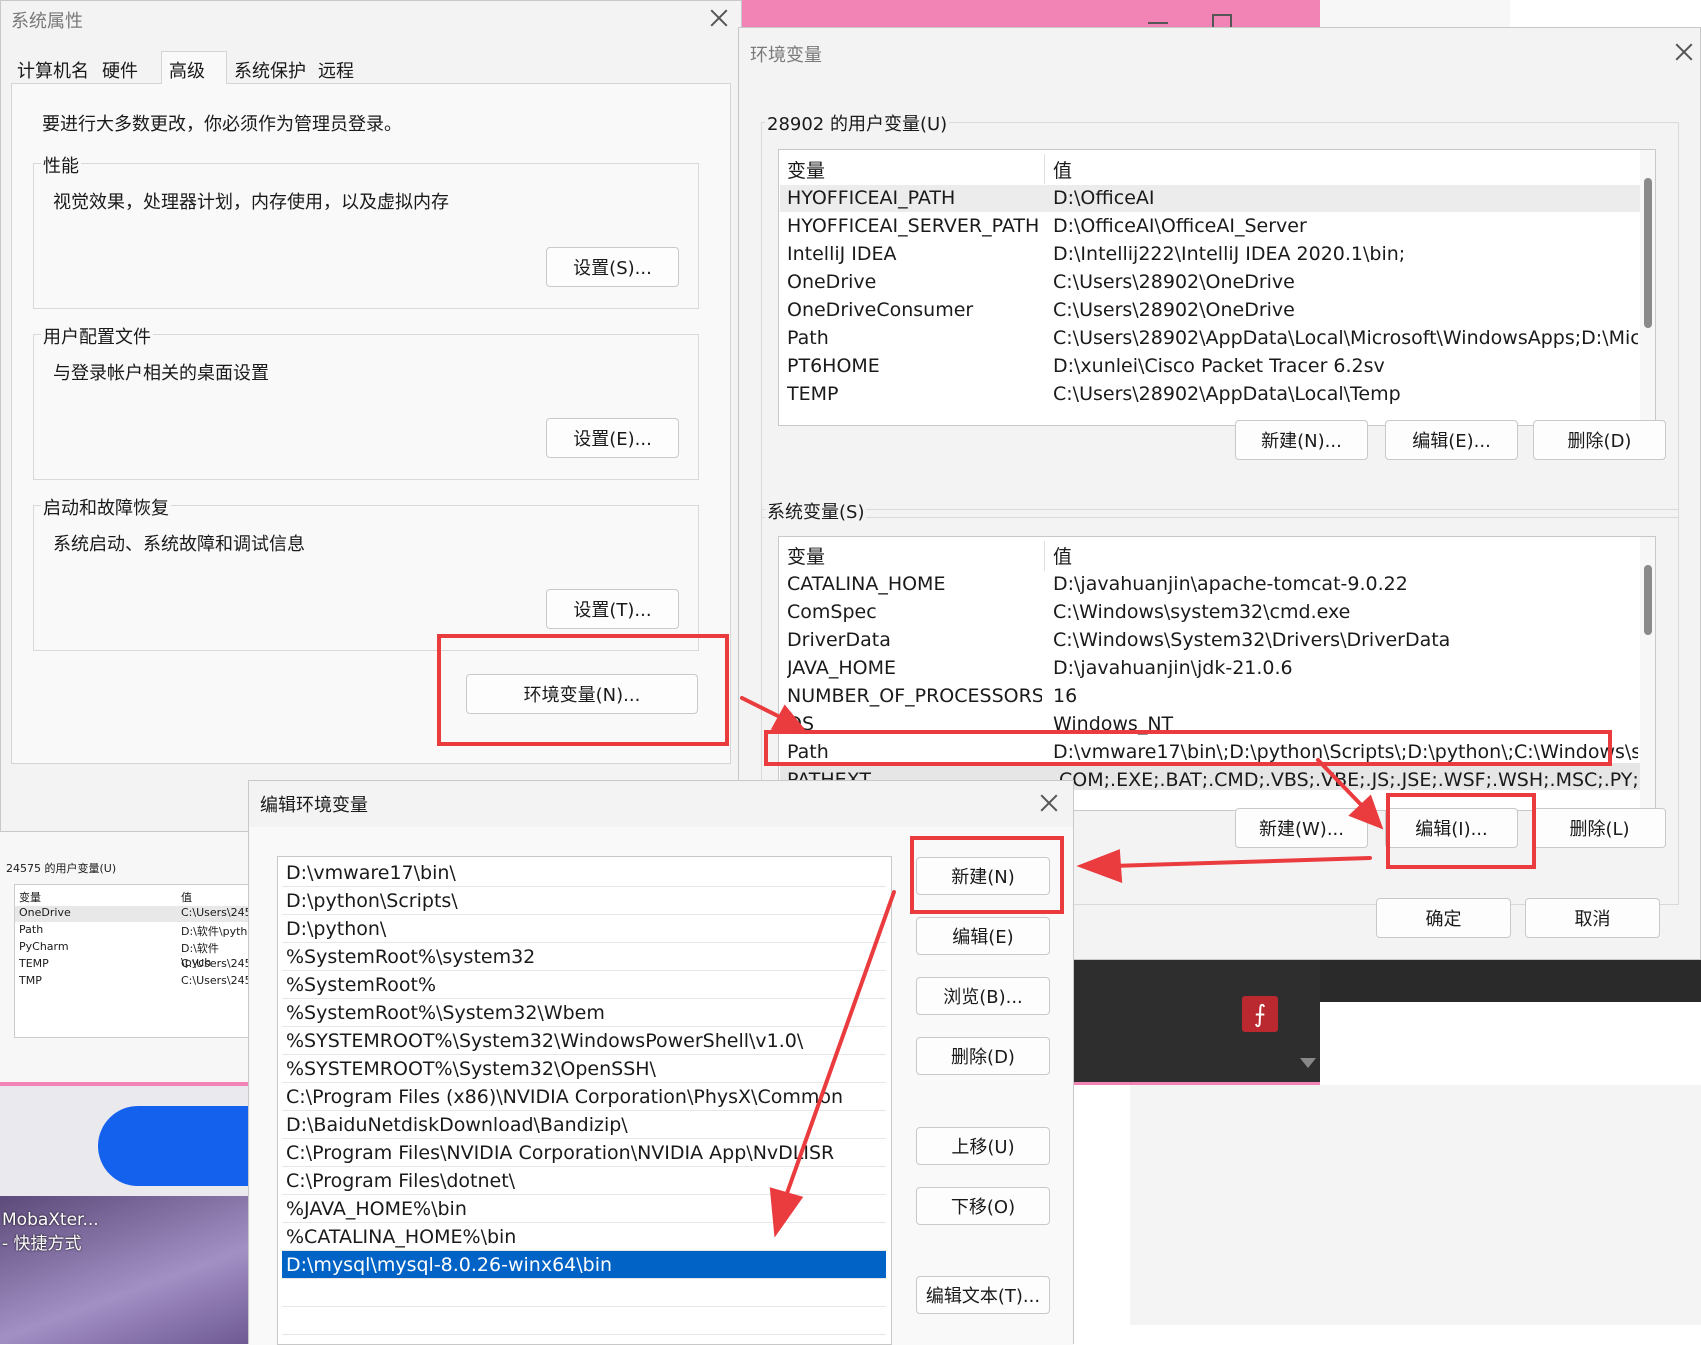  Describe the element at coordinates (1241, 862) in the screenshot. I see `arrow-to-new-button` at that location.